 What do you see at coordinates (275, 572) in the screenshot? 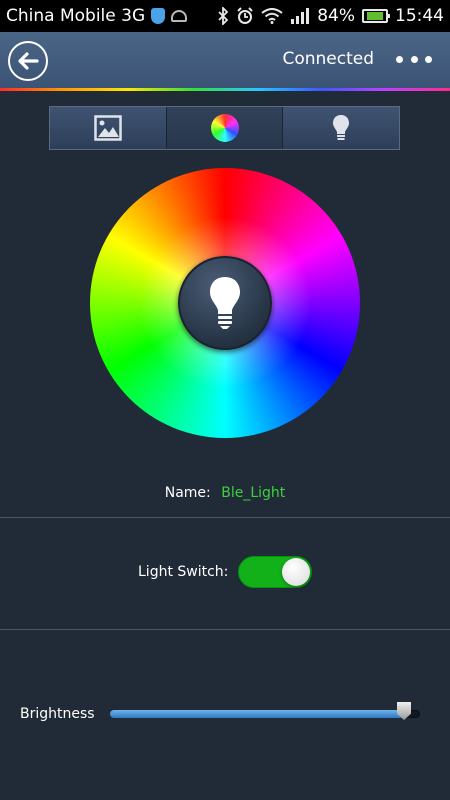
I see `light-switch-toggle` at bounding box center [275, 572].